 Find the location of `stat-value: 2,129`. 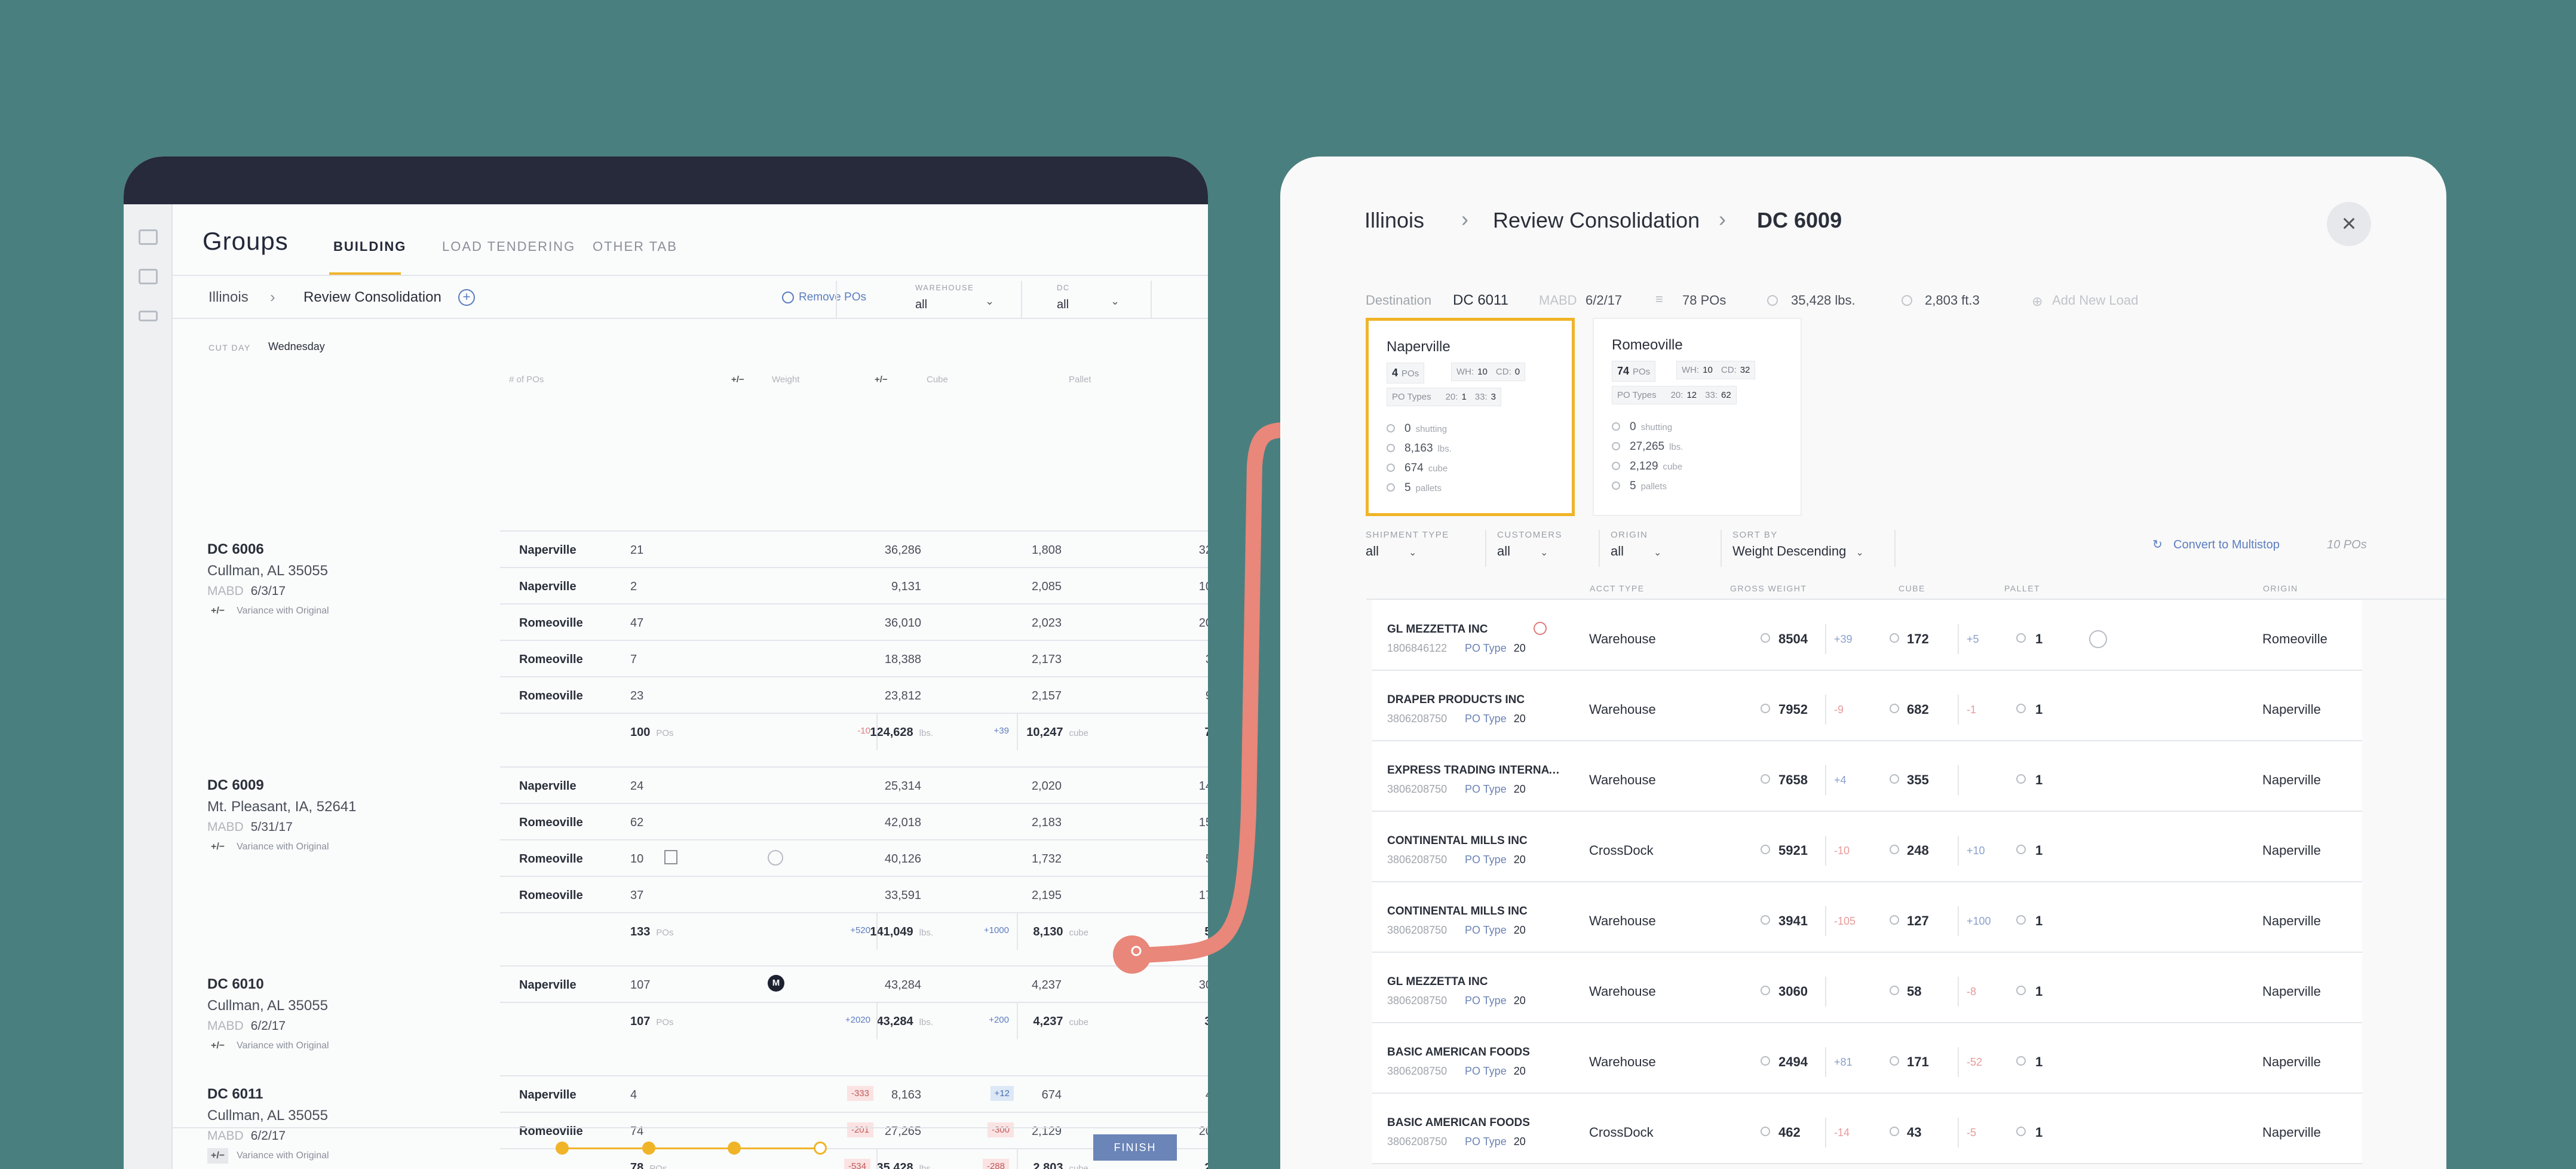

stat-value: 2,129 is located at coordinates (1644, 466).